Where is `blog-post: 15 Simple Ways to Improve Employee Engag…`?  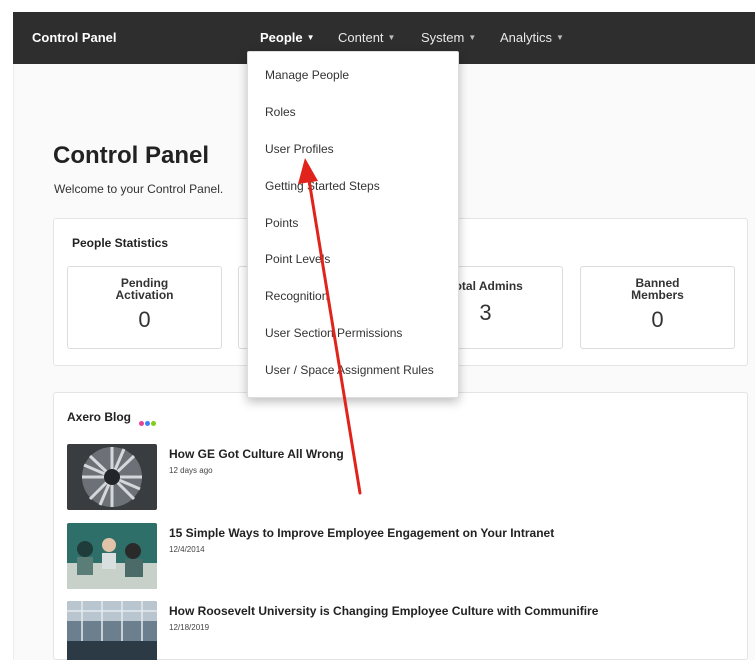
blog-post: 15 Simple Ways to Improve Employee Engag… is located at coordinates (402, 557).